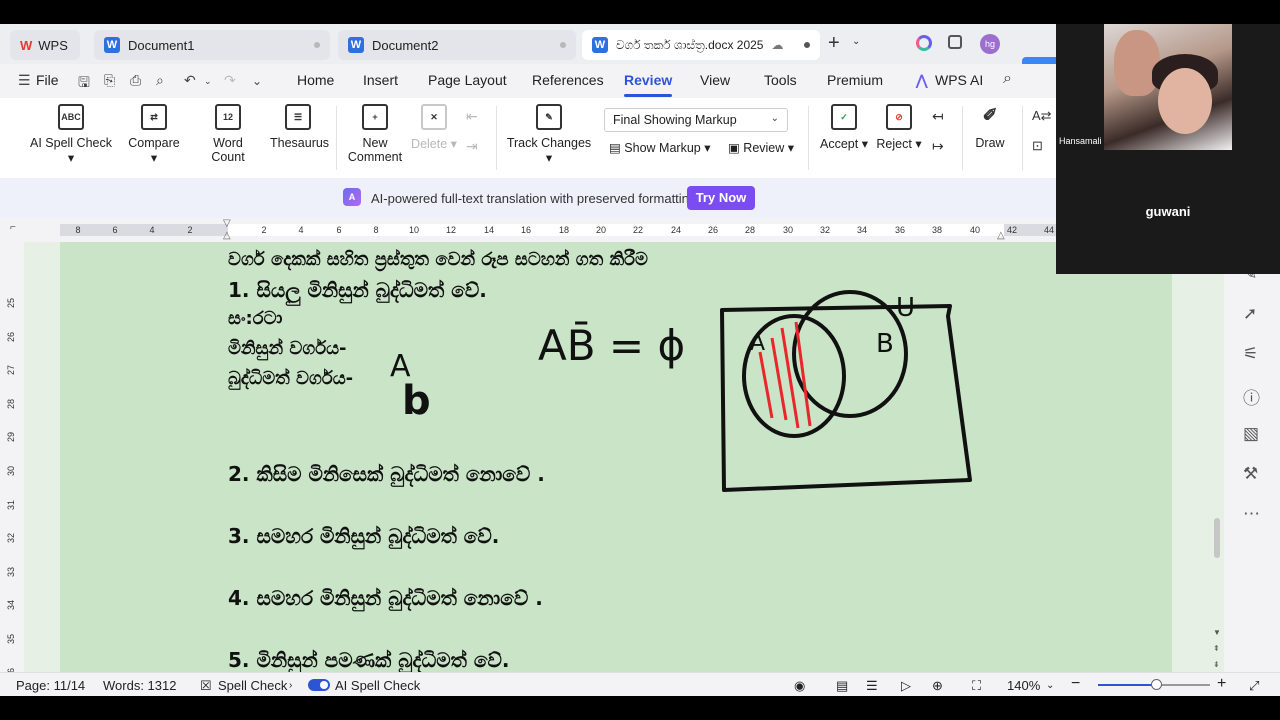 The width and height of the screenshot is (1280, 720). Describe the element at coordinates (230, 80) in the screenshot. I see `redo-icon: ↷` at that location.